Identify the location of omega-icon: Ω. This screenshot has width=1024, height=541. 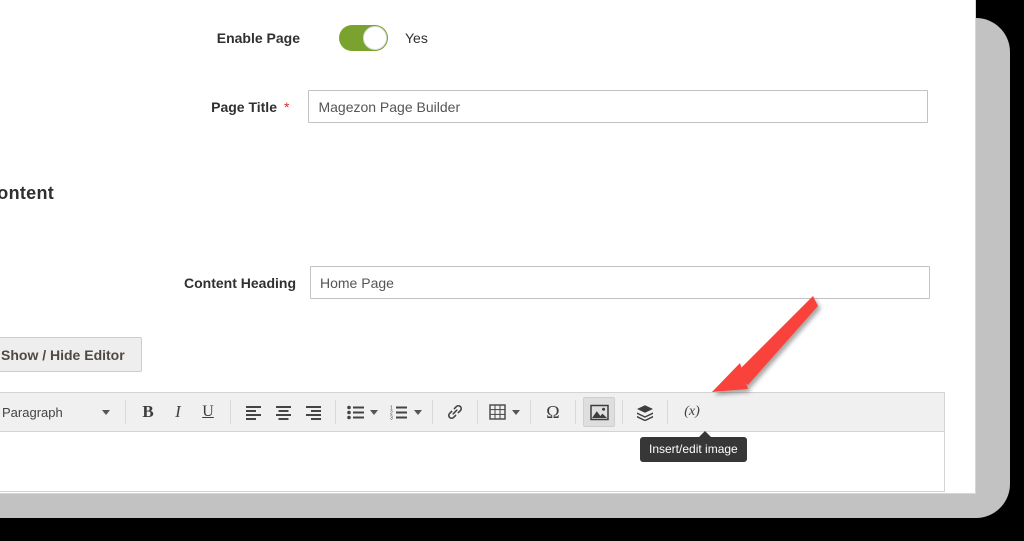
(553, 411).